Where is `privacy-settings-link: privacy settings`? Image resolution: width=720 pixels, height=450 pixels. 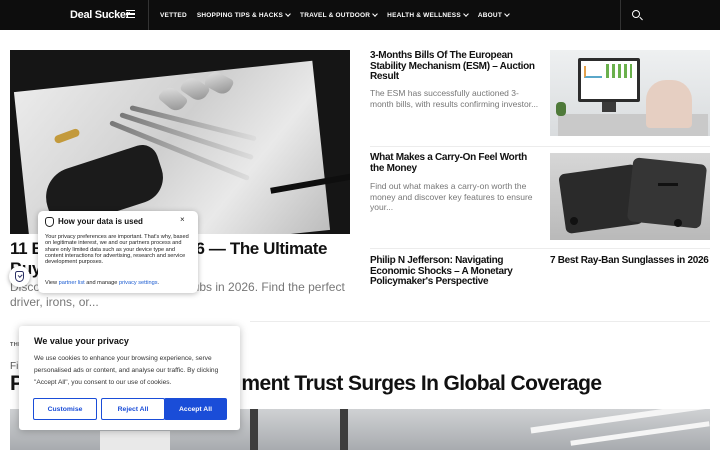 privacy-settings-link: privacy settings is located at coordinates (138, 283).